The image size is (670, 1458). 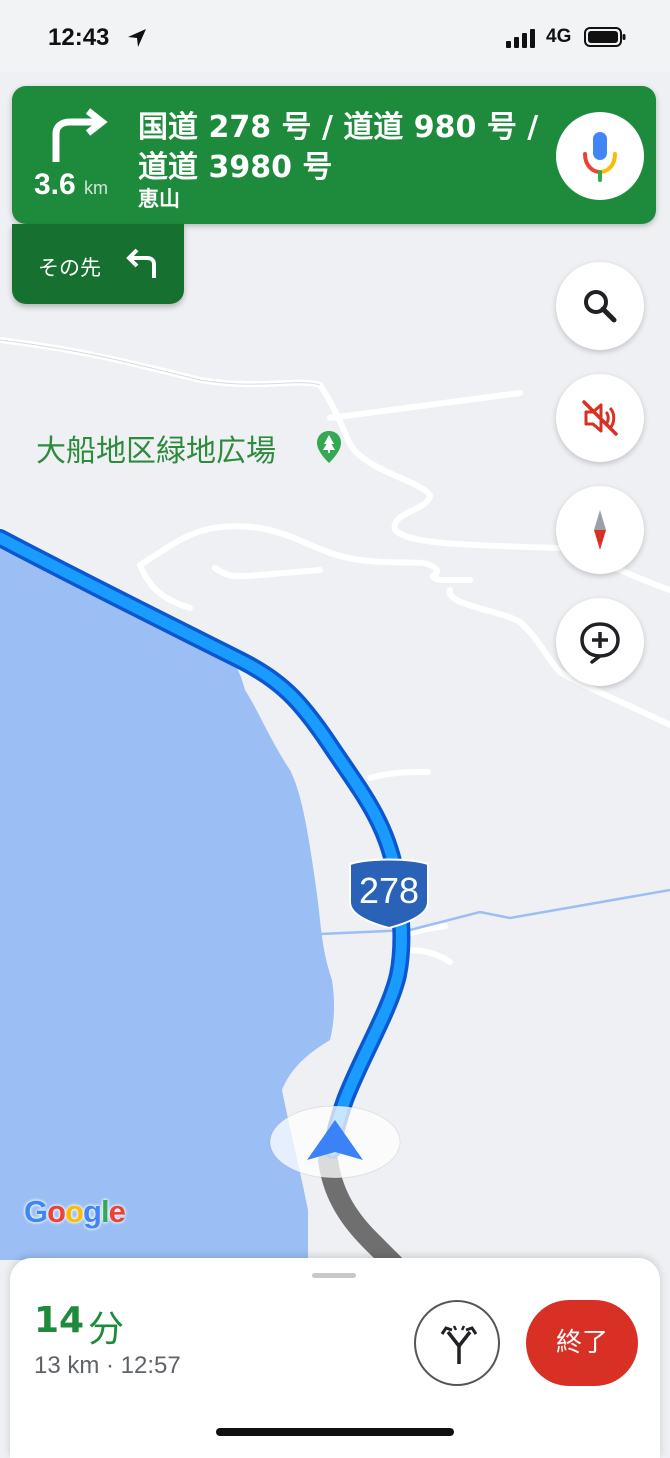 I want to click on status-bar: 12:43 4G, so click(x=335, y=36).